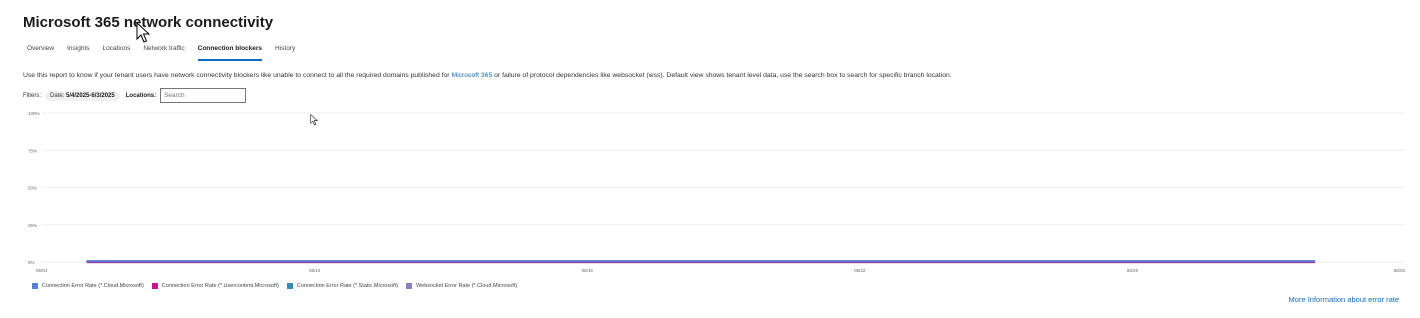 This screenshot has width=1420, height=318. Describe the element at coordinates (31, 262) in the screenshot. I see `y-tick-label: 0%` at that location.